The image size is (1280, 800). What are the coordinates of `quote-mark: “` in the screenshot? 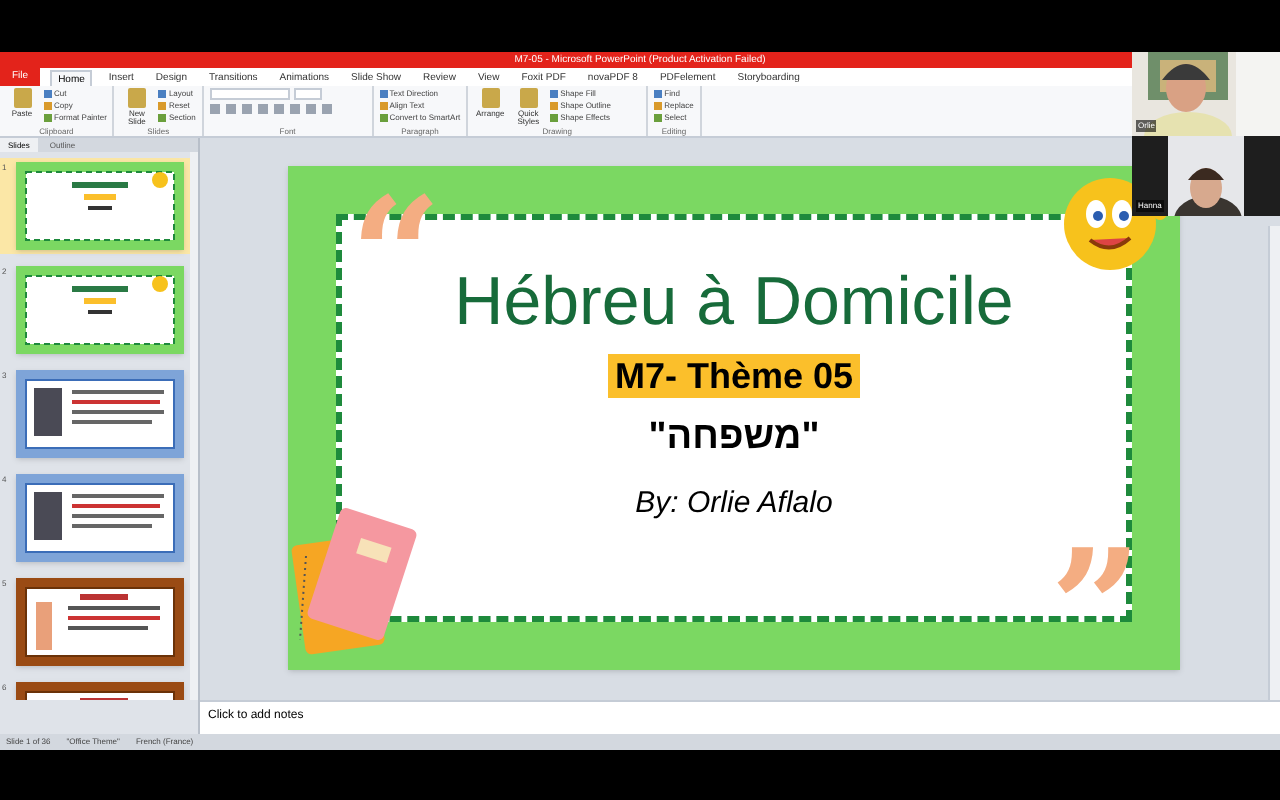 It's located at (396, 256).